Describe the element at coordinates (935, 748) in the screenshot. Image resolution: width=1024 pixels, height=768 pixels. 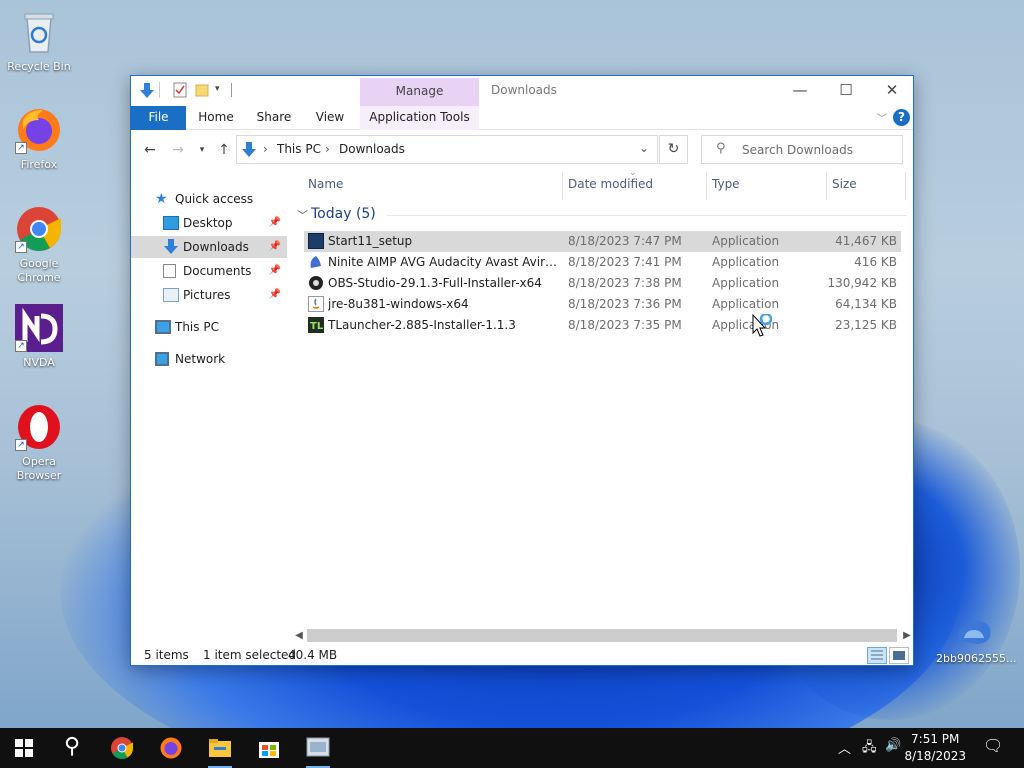
I see `clock: 7:51 PM 8/18/2023` at that location.